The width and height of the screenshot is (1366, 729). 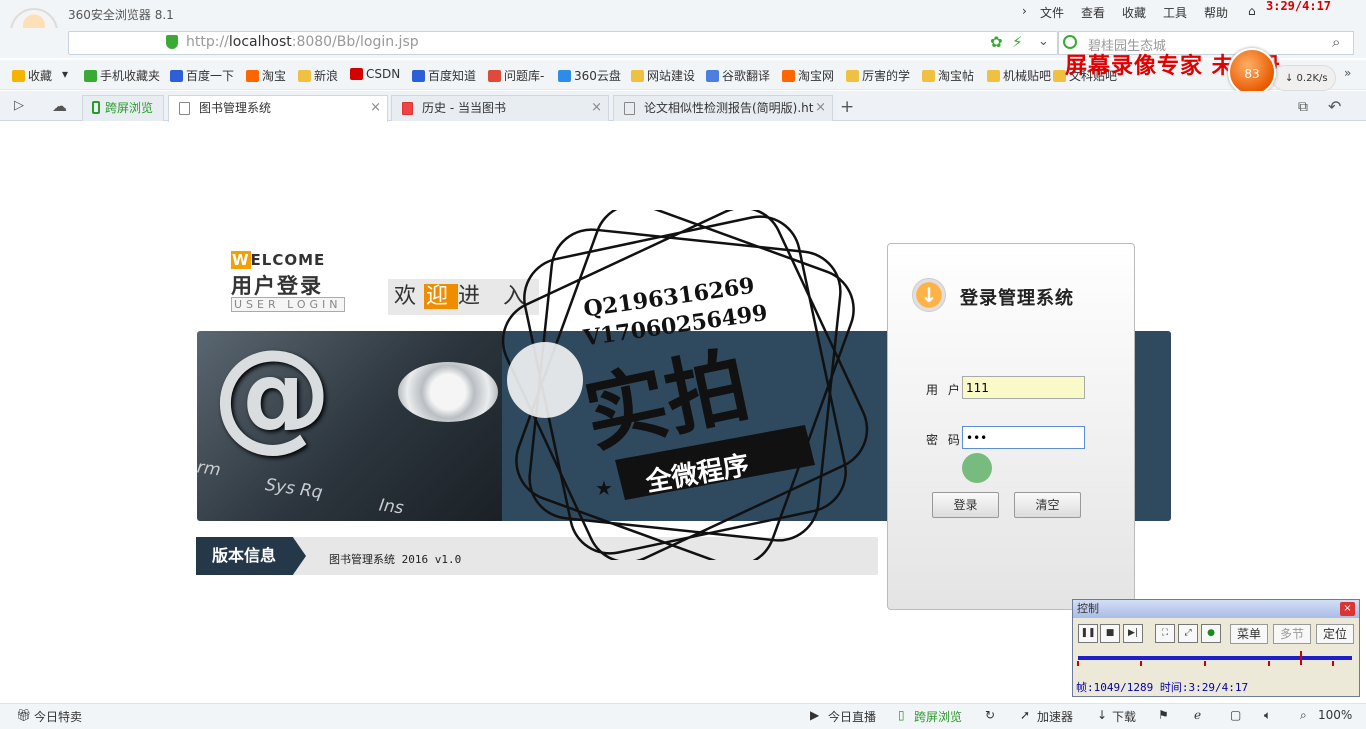 What do you see at coordinates (990, 715) in the screenshot?
I see `refresh-icon: ↻` at bounding box center [990, 715].